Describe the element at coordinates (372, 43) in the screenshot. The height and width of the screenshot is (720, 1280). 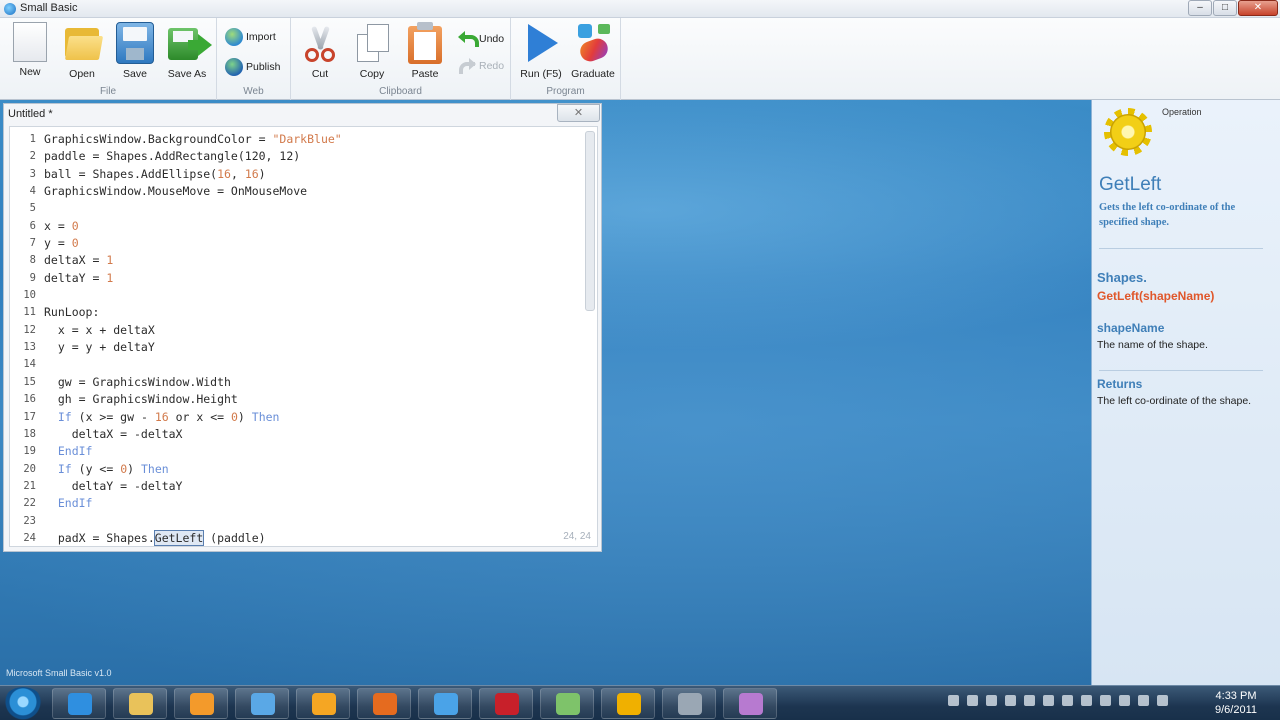
I see `copy-icon` at that location.